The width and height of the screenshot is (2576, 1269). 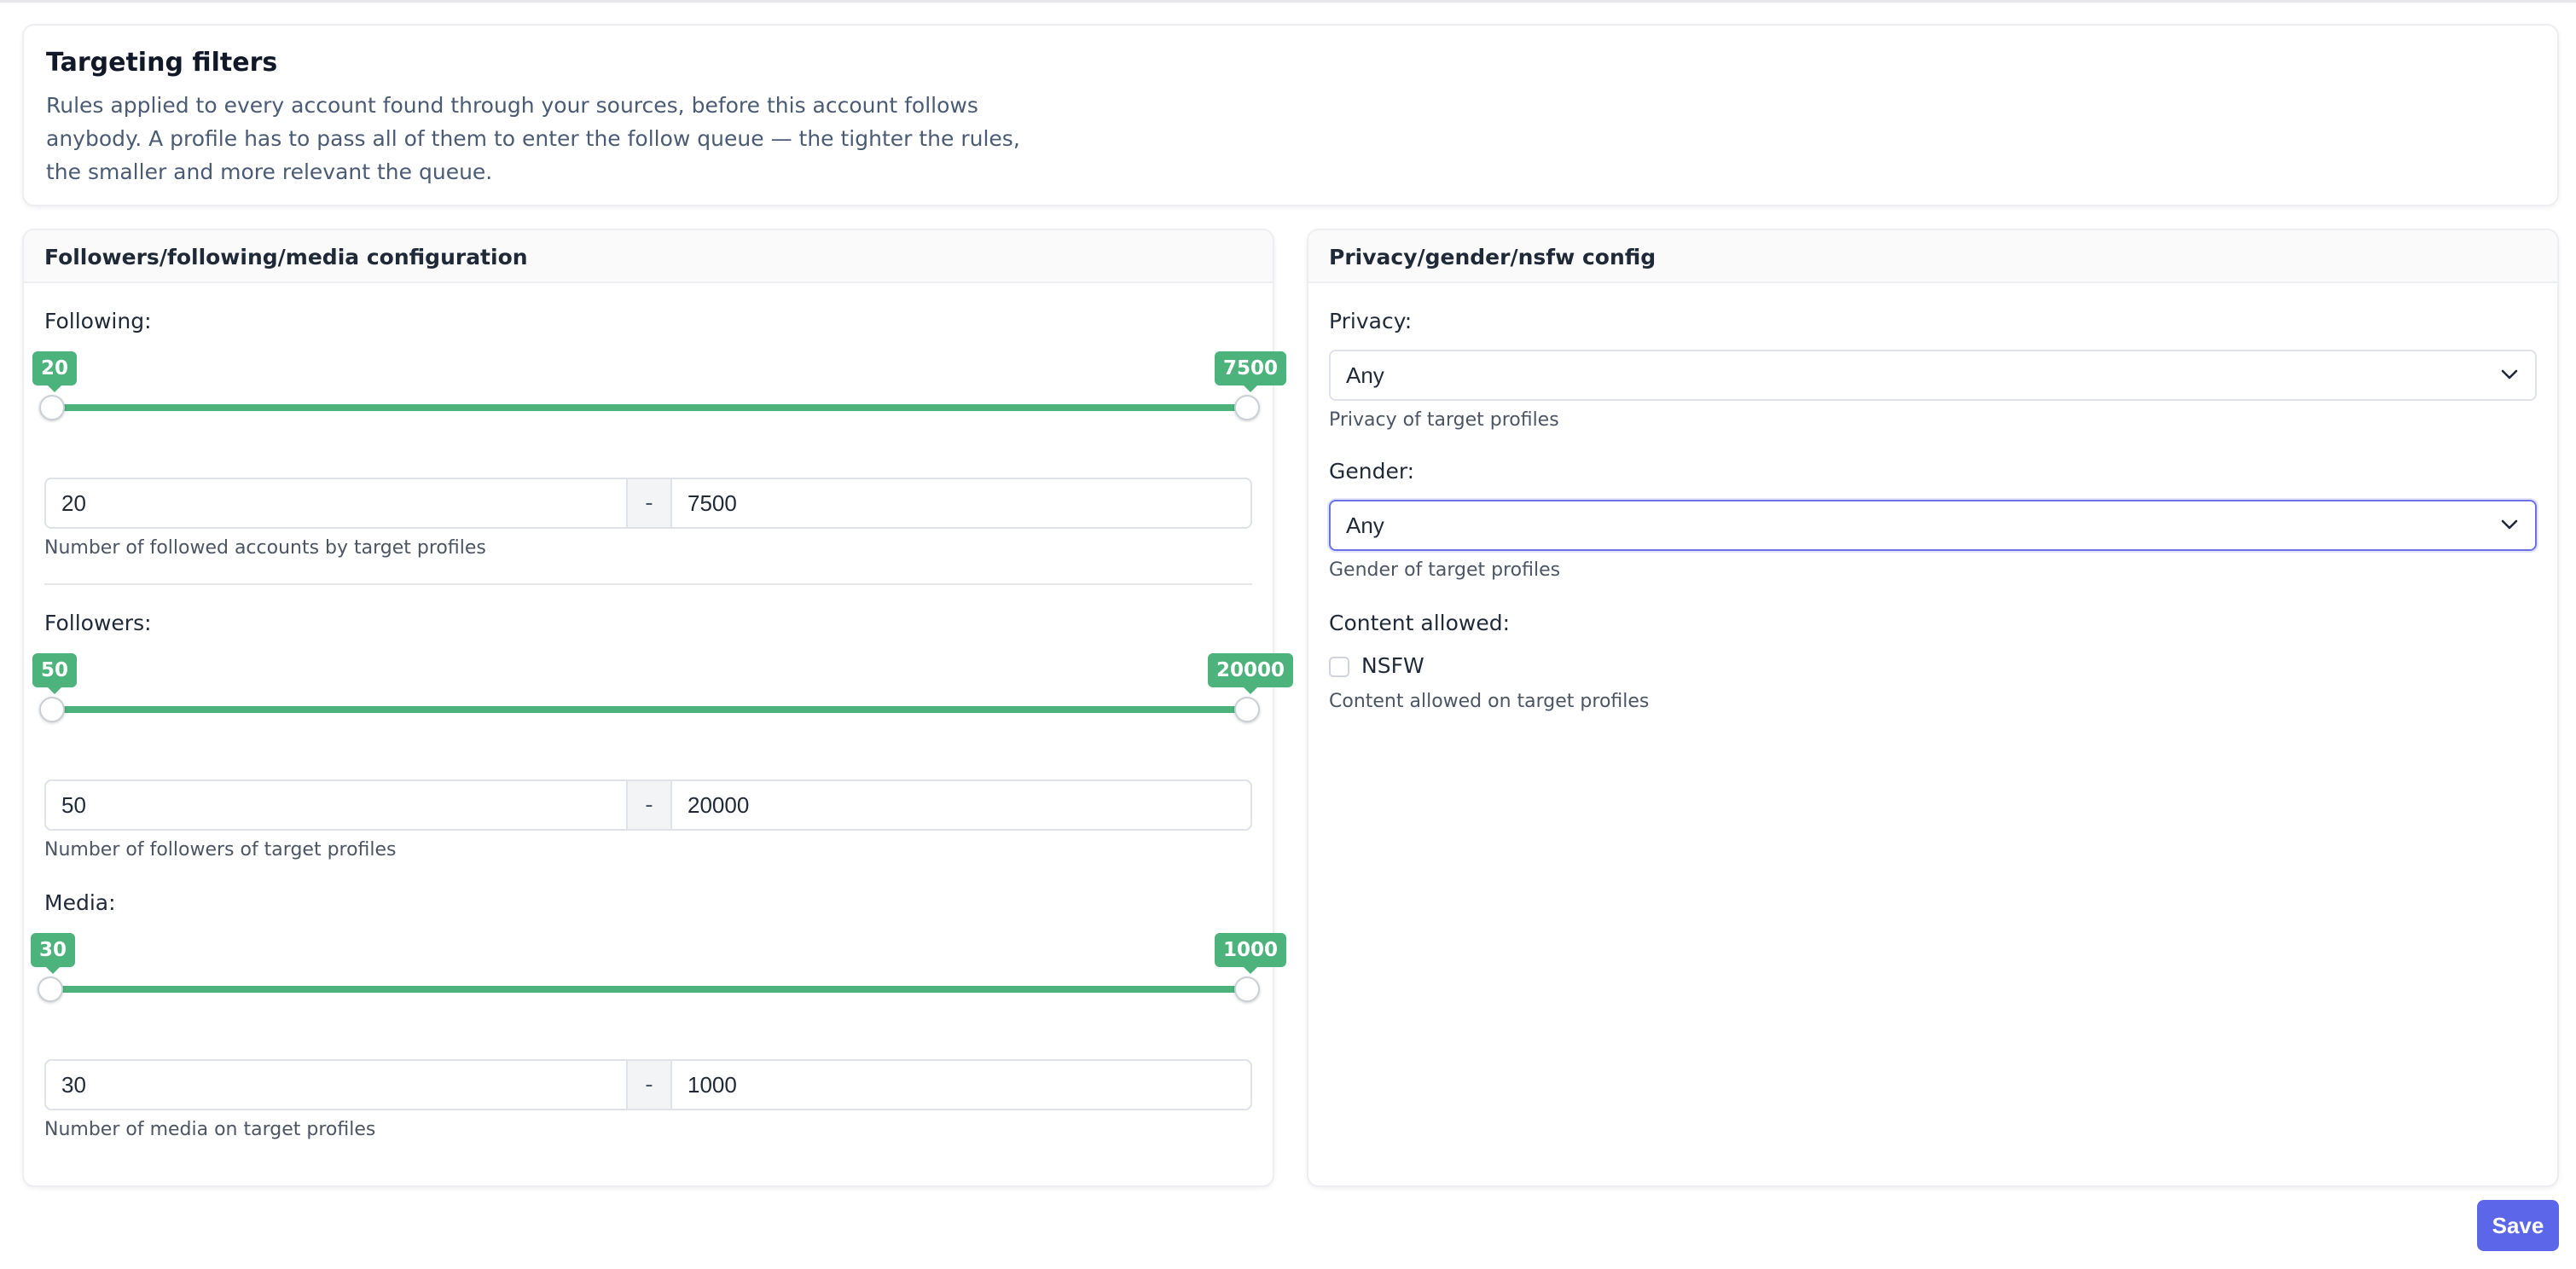 What do you see at coordinates (1392, 665) in the screenshot?
I see `nsfw-option-label: NSFW` at bounding box center [1392, 665].